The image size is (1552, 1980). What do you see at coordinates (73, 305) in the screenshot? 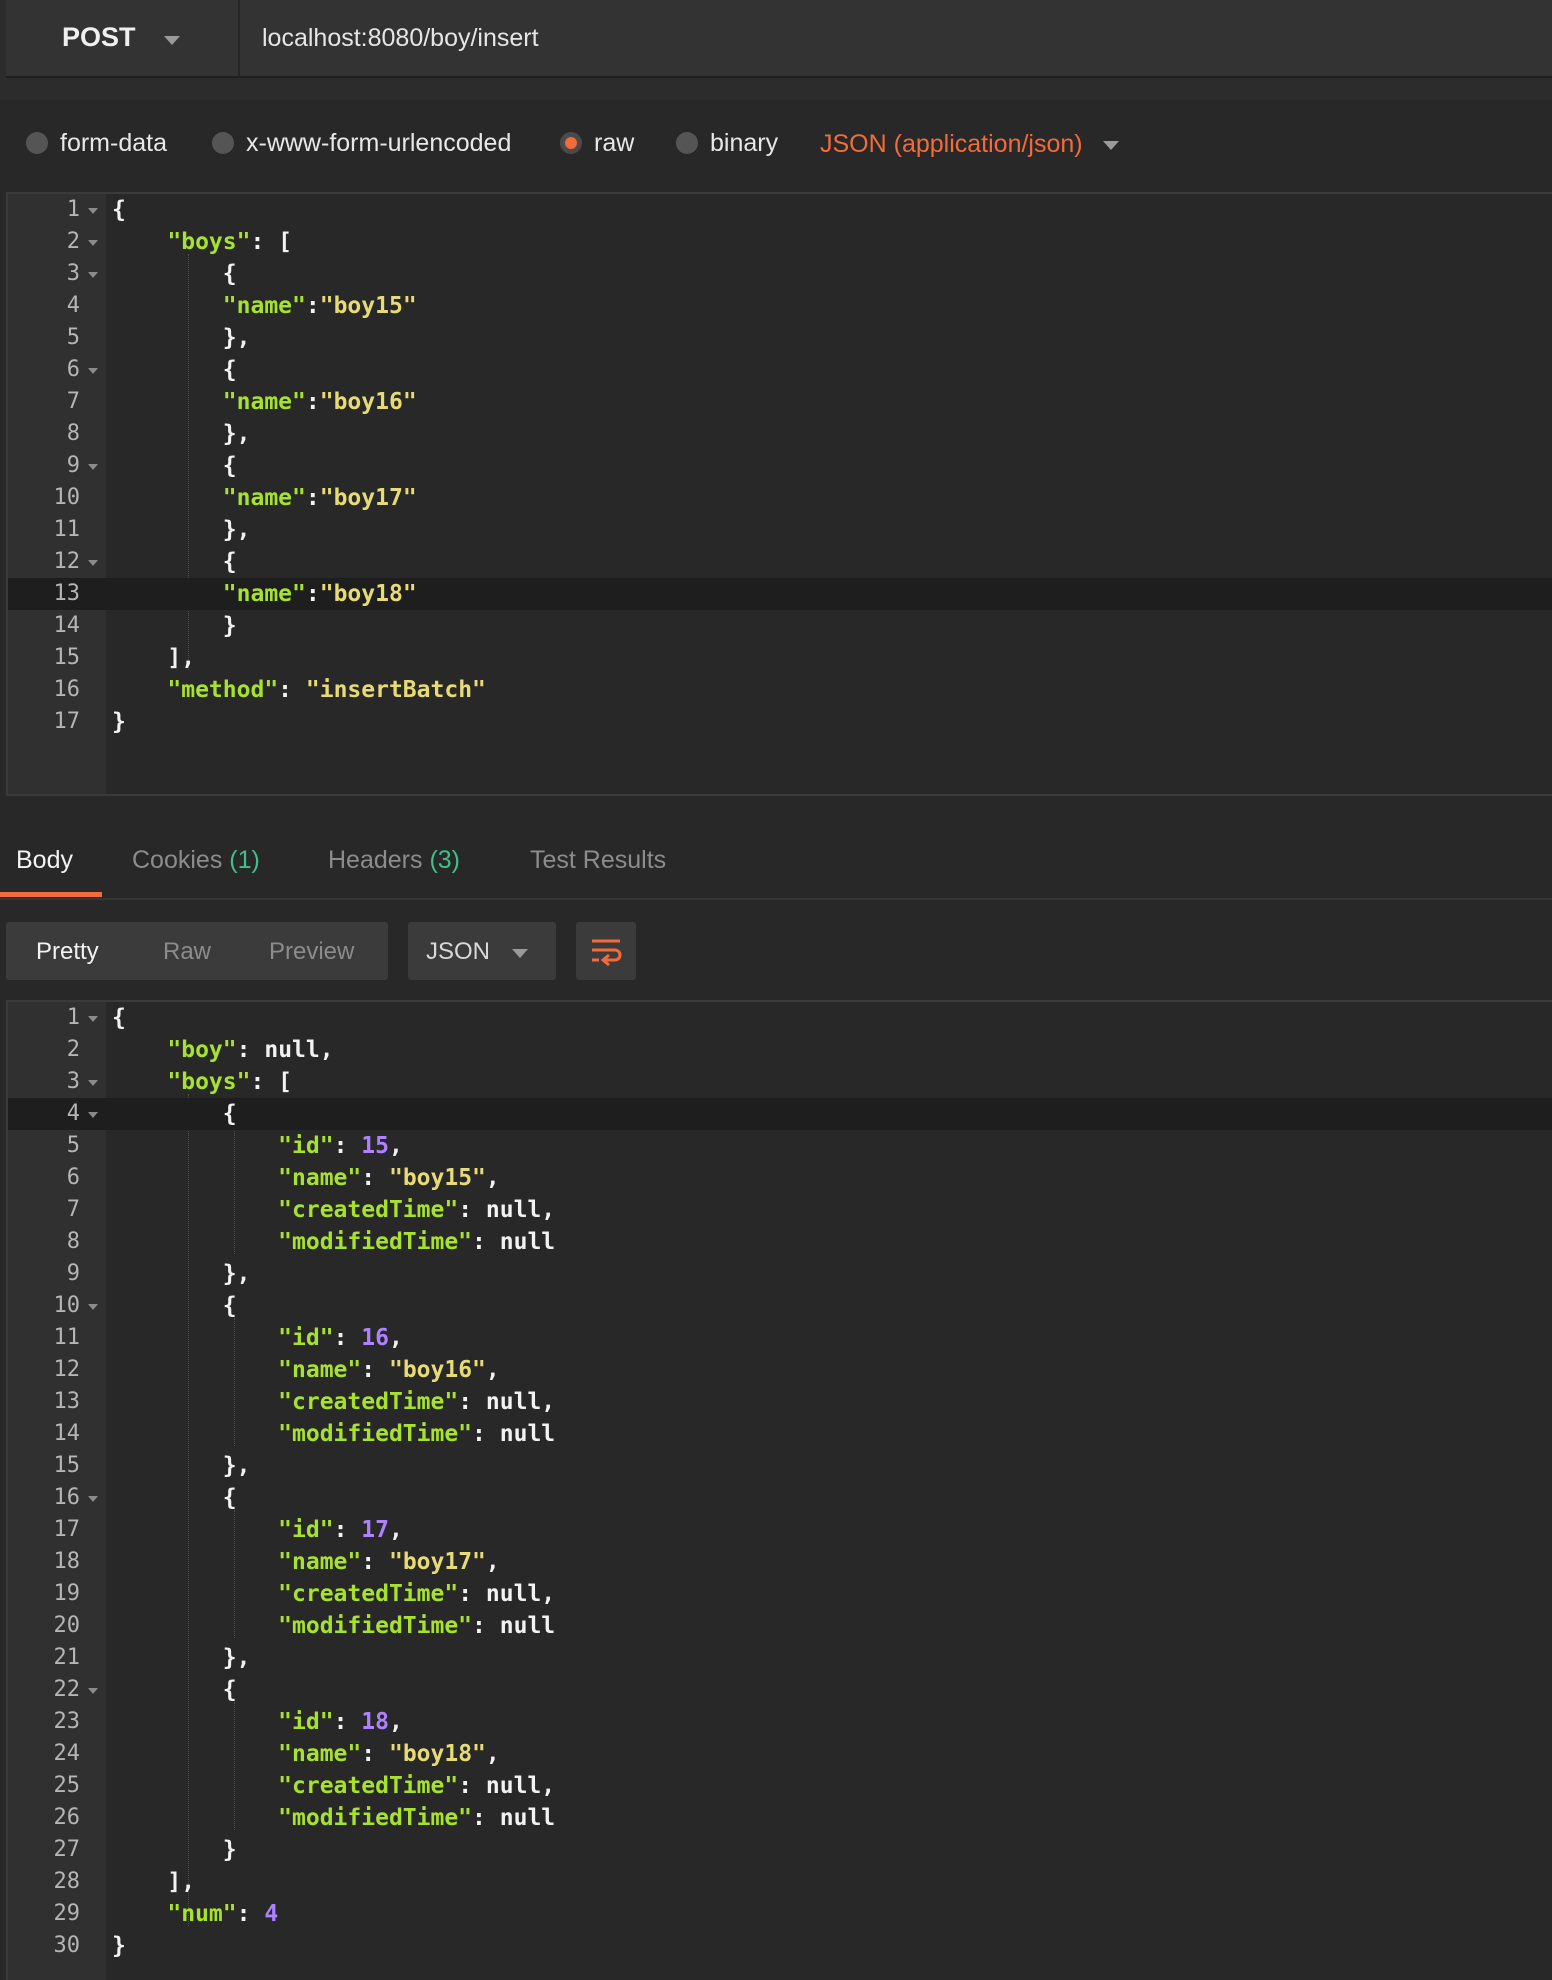
I see `line-number: 4` at bounding box center [73, 305].